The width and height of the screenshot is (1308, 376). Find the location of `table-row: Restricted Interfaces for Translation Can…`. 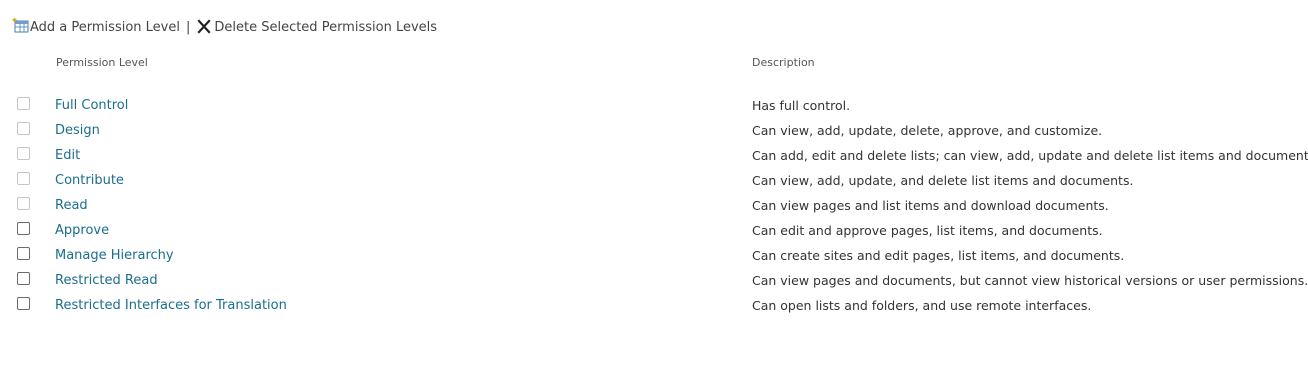

table-row: Restricted Interfaces for Translation Can… is located at coordinates (654, 306).